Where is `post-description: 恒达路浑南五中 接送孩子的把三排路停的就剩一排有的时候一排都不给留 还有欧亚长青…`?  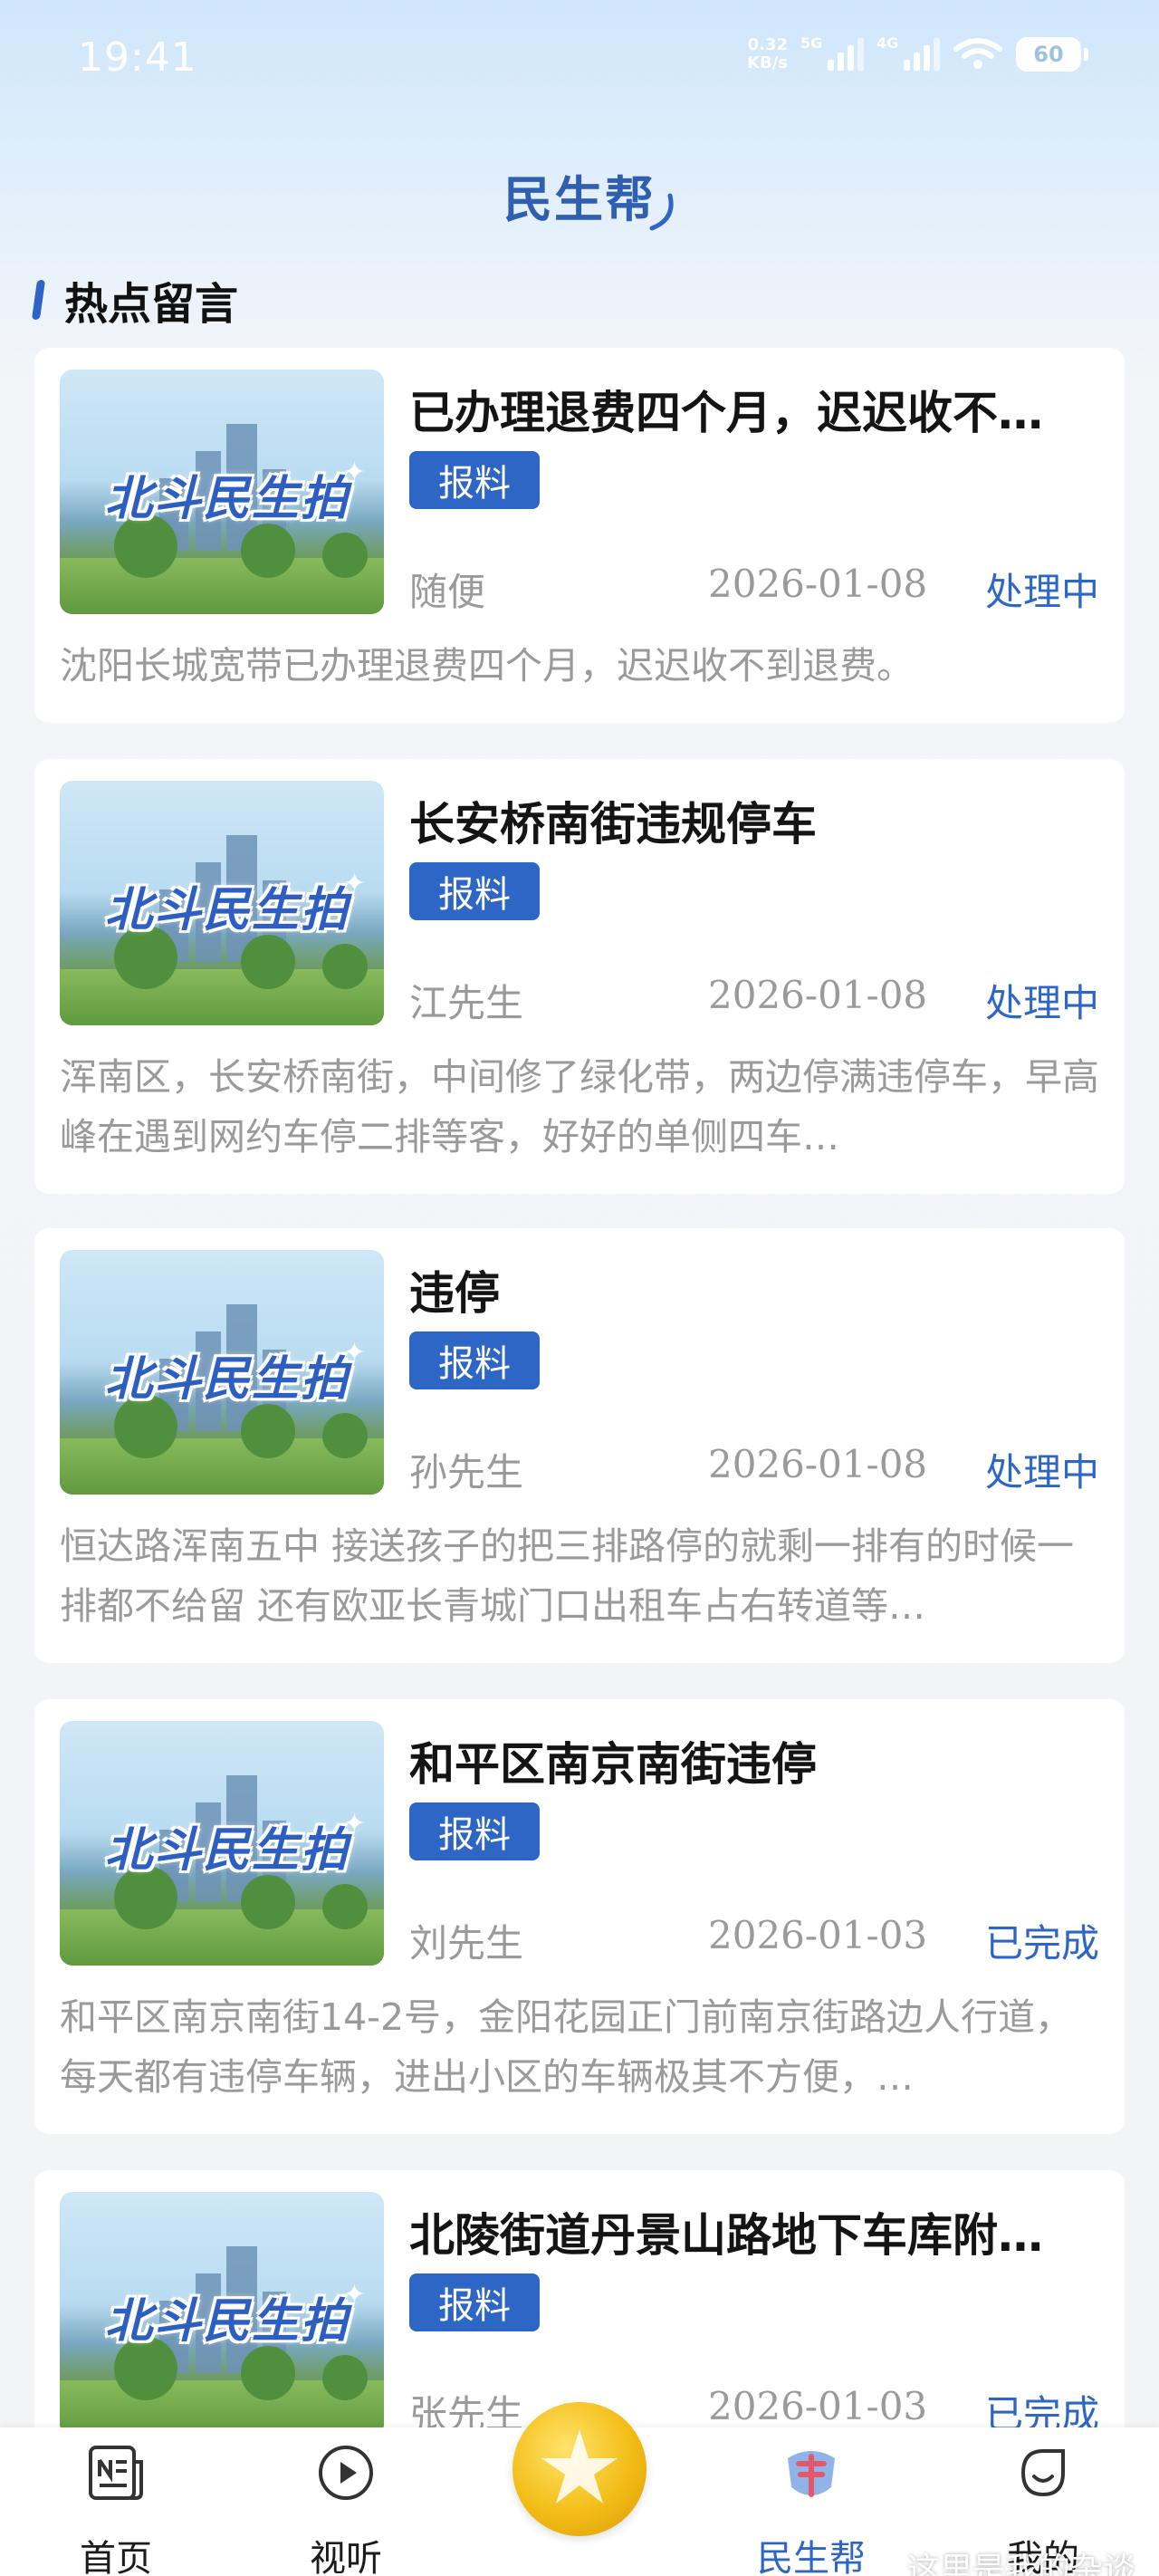 post-description: 恒达路浑南五中 接送孩子的把三排路停的就剩一排有的时候一排都不给留 还有欧亚长青… is located at coordinates (567, 1576).